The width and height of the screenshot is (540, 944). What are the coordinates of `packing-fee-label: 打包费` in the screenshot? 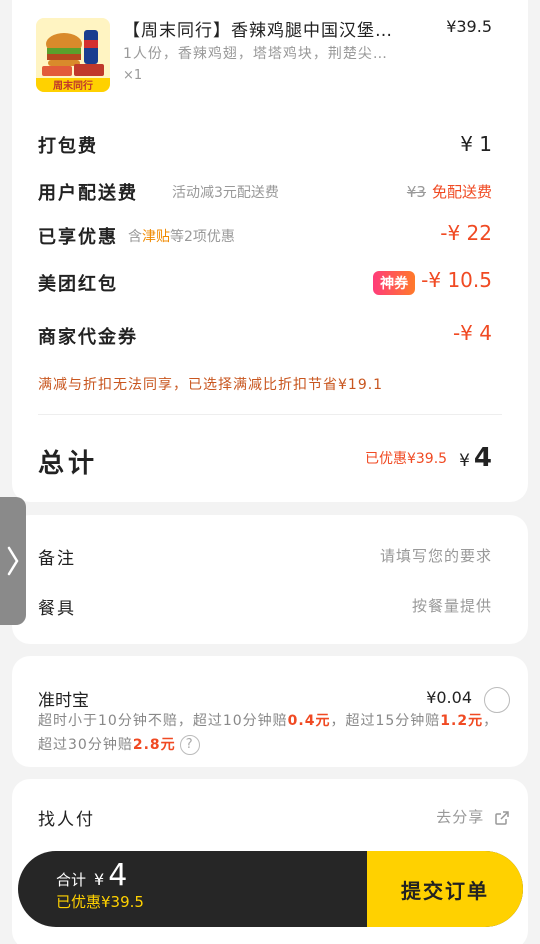 It's located at (68, 146).